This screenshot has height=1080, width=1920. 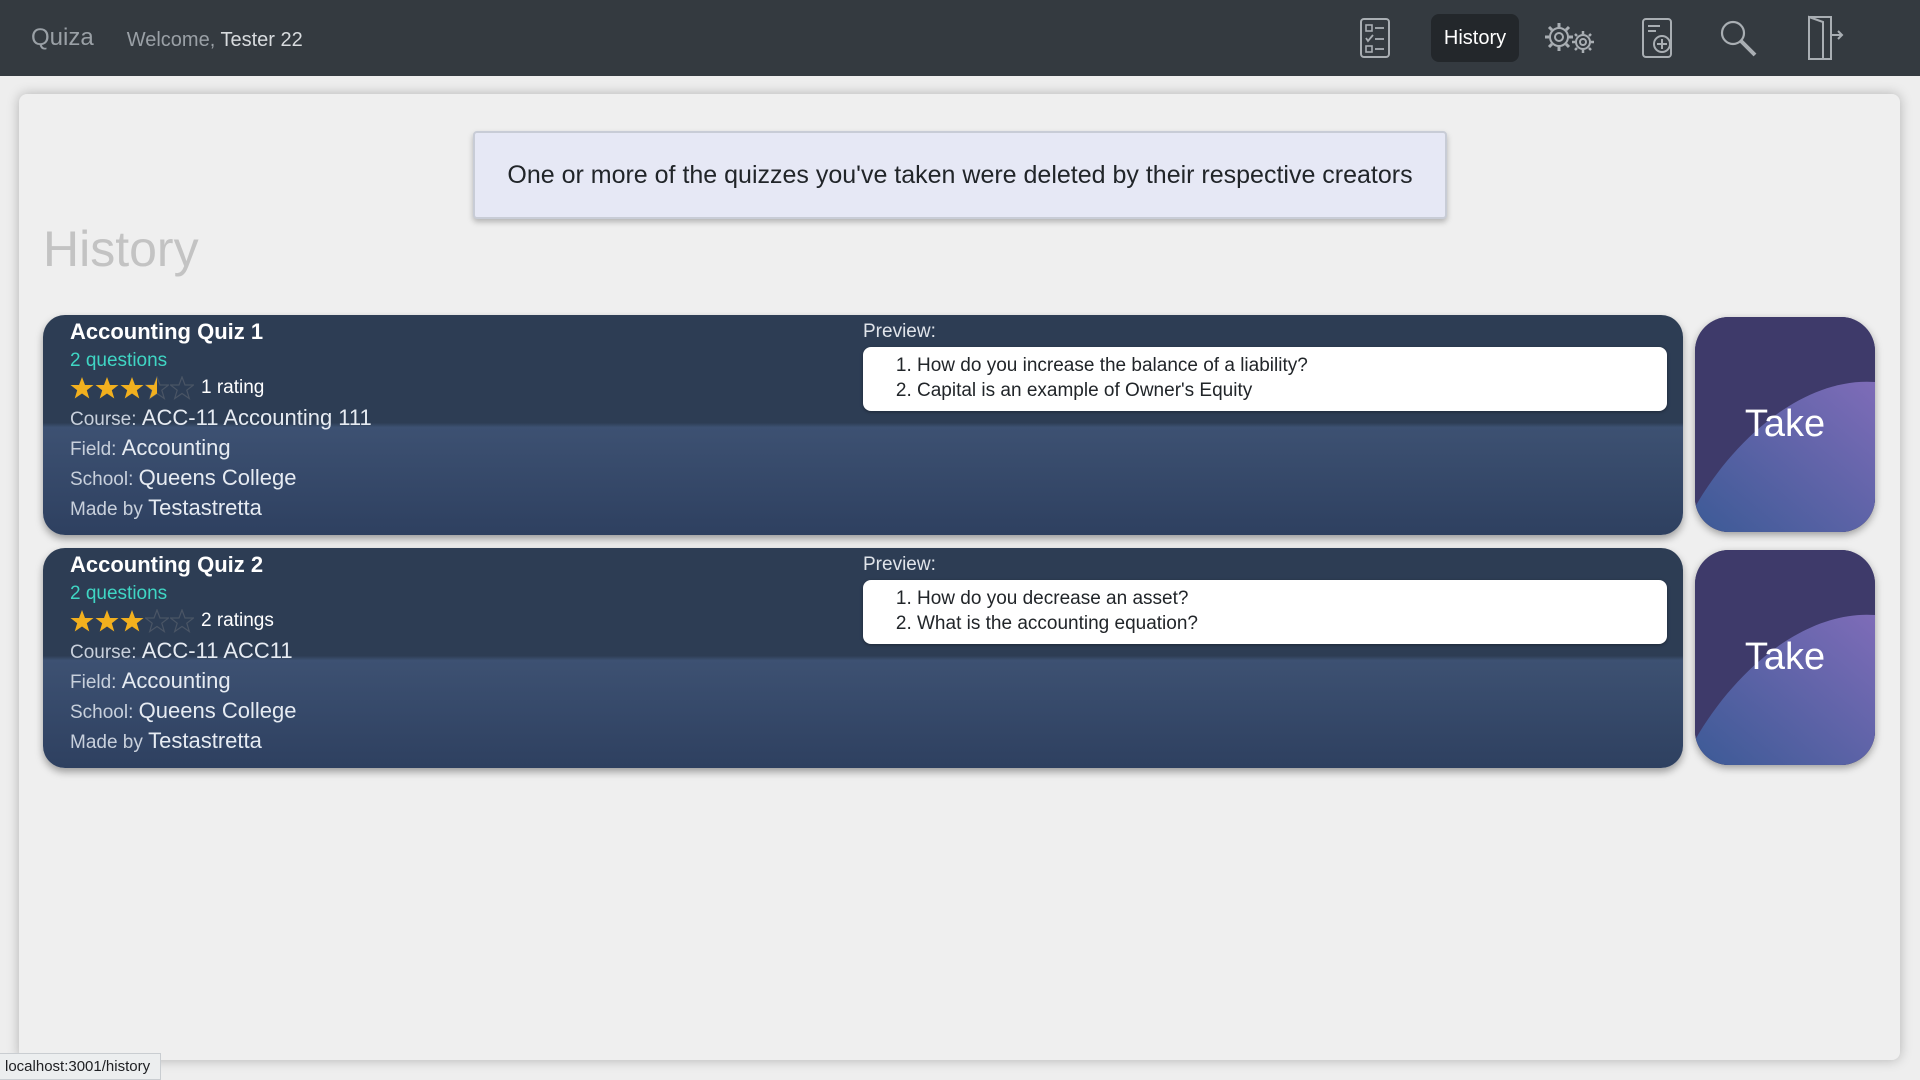 I want to click on preview-question: How do you decrease an asset?, so click(x=1292, y=598).